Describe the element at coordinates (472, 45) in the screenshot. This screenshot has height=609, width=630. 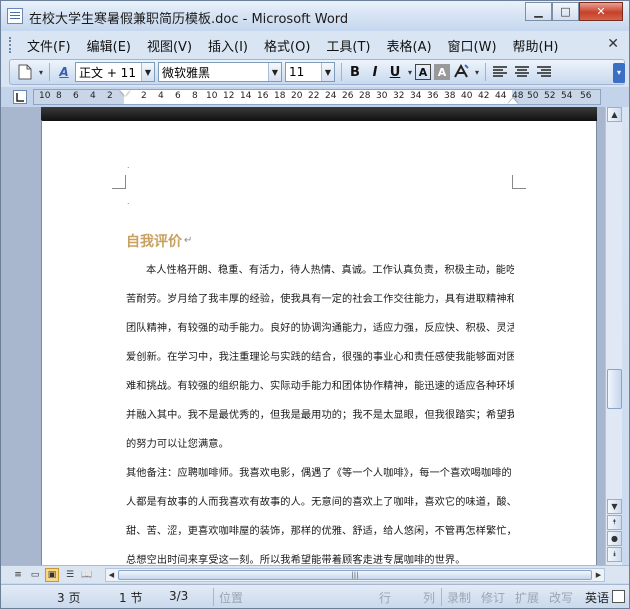
I see `menu-window: 窗口(W)` at that location.